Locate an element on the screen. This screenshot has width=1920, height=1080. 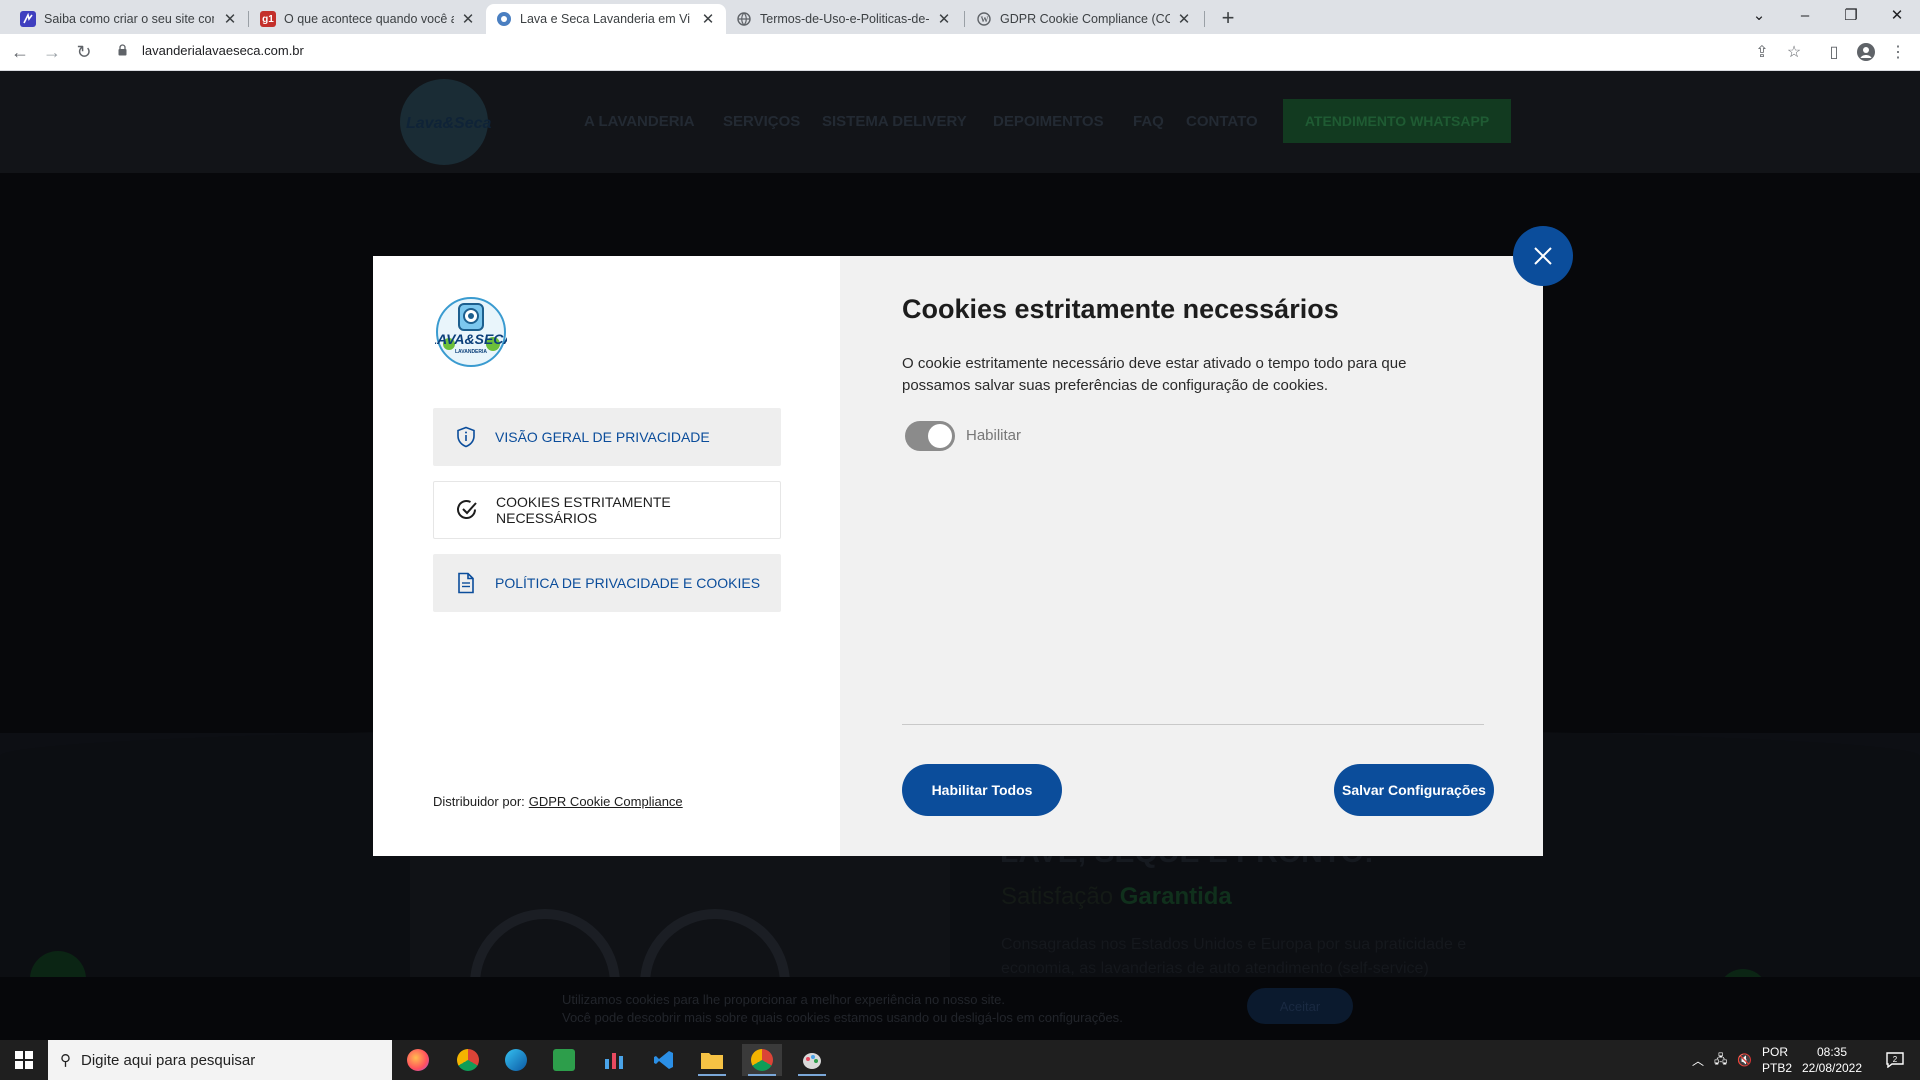
input-language: POR PTB2 is located at coordinates (1777, 1060).